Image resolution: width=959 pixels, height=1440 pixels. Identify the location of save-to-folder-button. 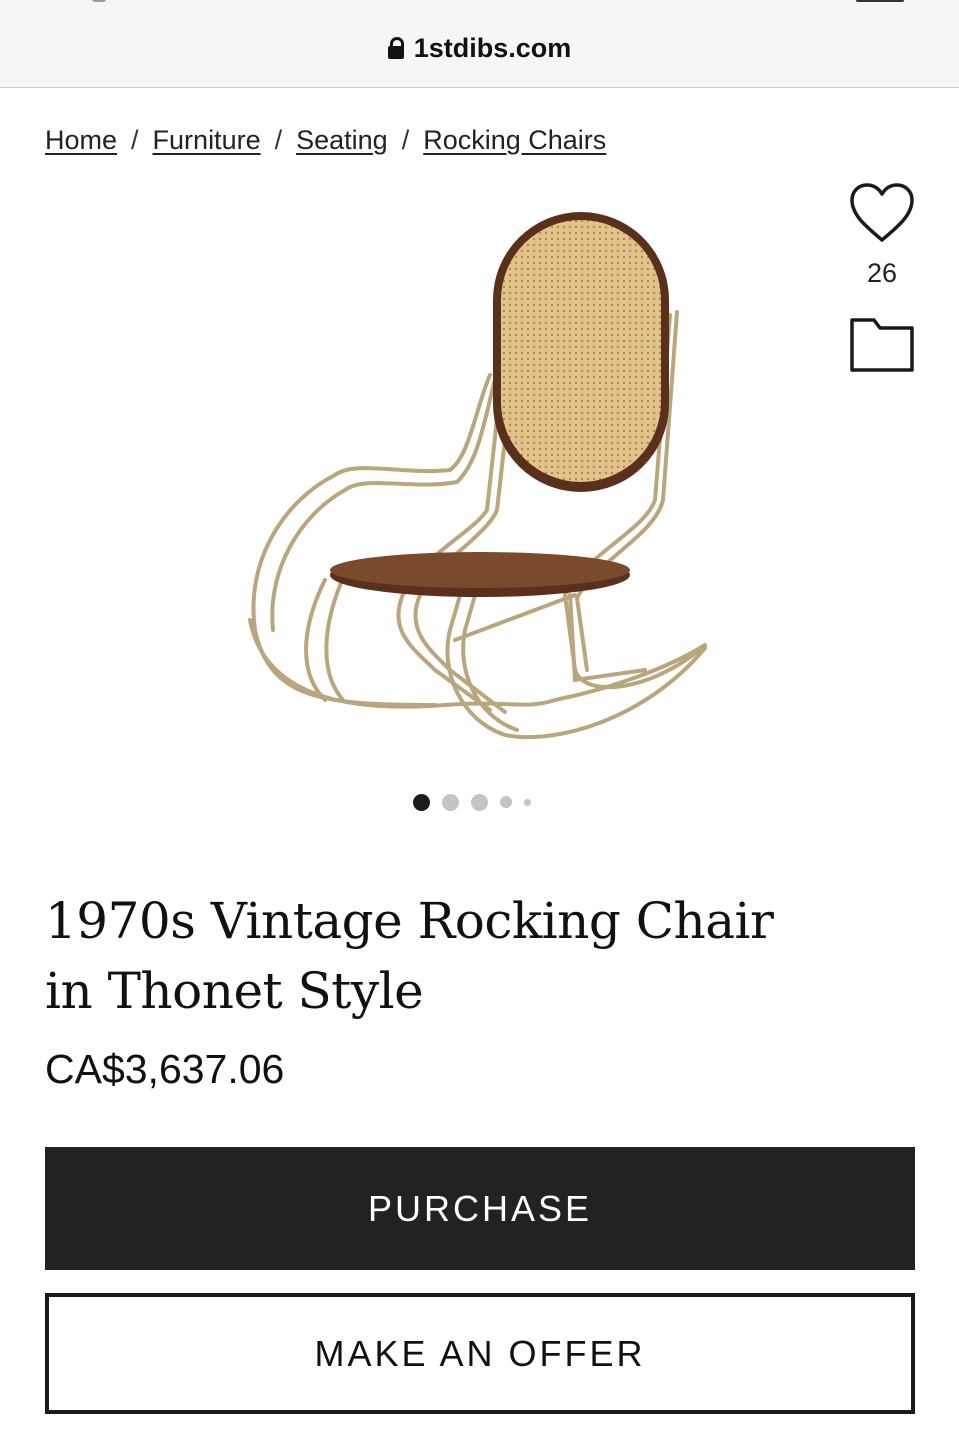
(882, 344).